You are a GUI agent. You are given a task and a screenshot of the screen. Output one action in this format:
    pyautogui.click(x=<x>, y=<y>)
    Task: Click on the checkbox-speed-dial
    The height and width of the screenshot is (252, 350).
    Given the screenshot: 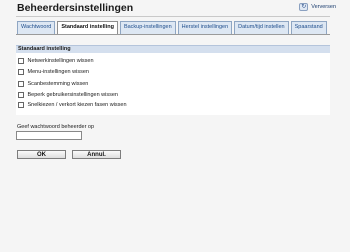 What is the action you would take?
    pyautogui.click(x=21, y=105)
    